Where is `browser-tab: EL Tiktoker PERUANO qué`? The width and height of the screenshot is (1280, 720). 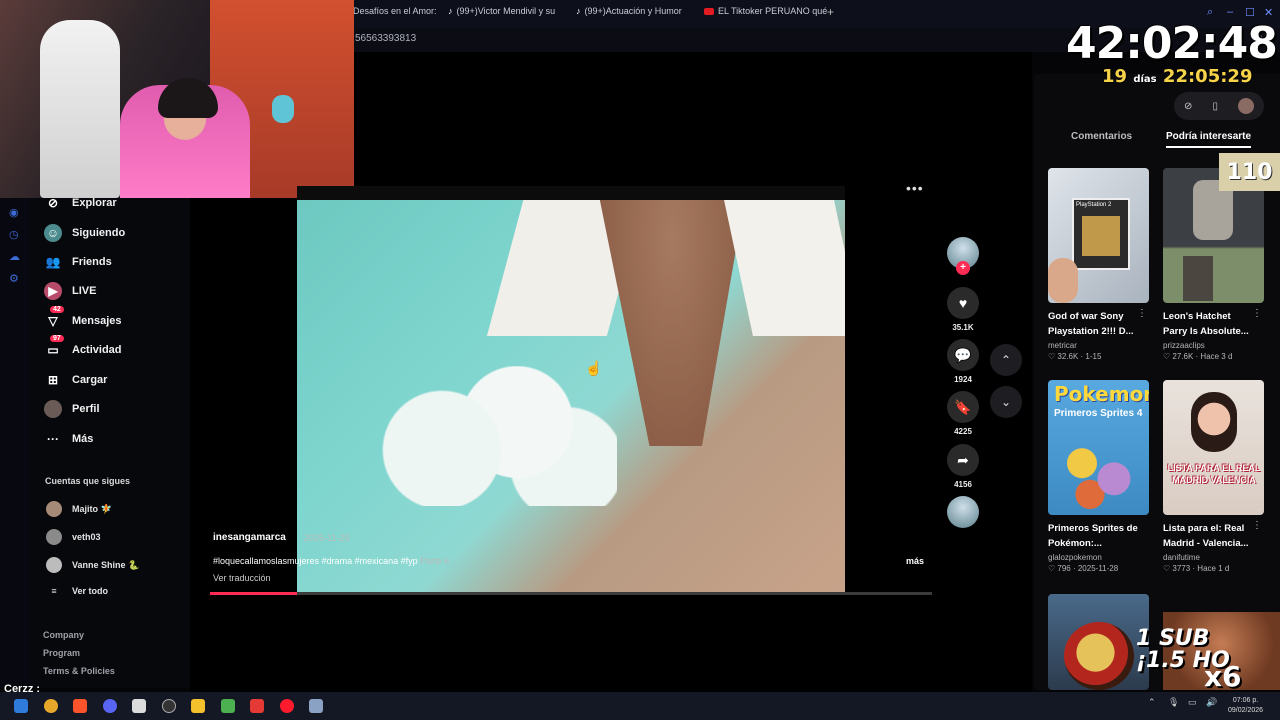 browser-tab: EL Tiktoker PERUANO qué is located at coordinates (765, 11).